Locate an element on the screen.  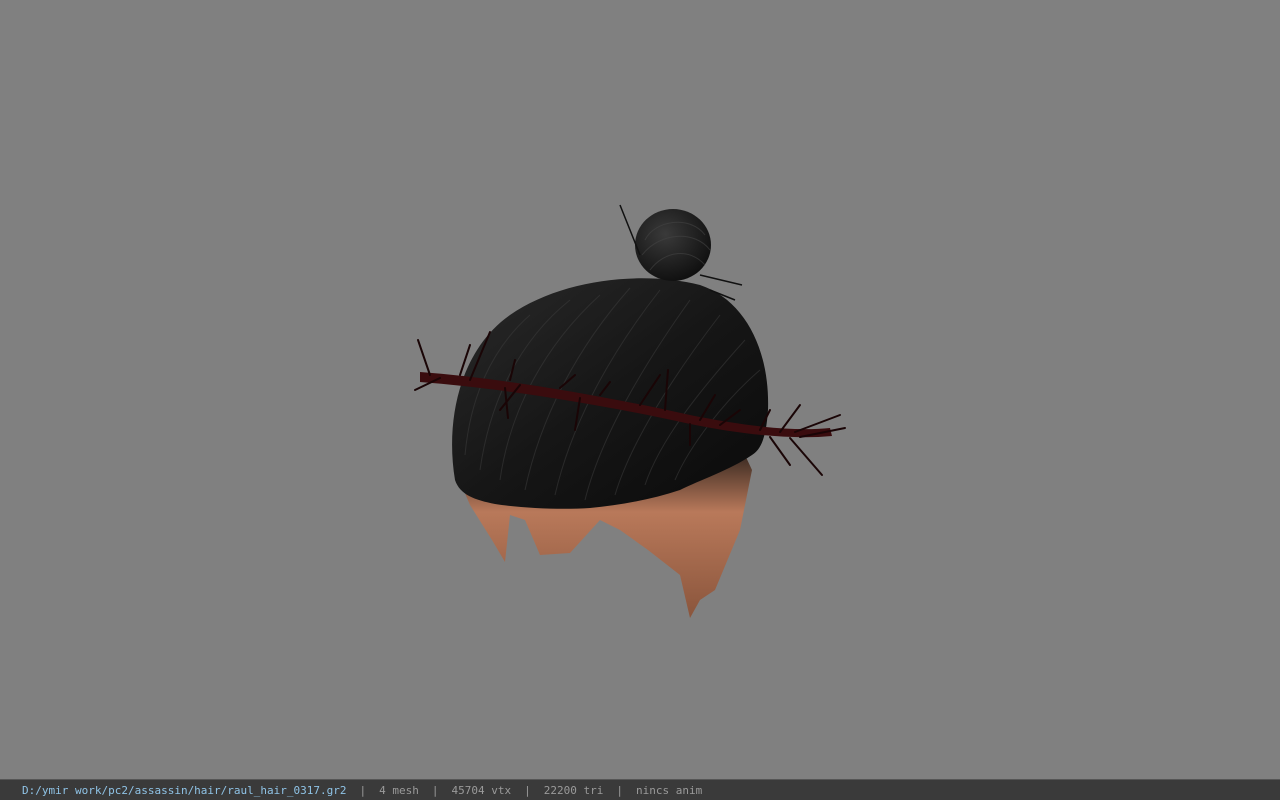
vertex-count: 45704 vtx is located at coordinates (481, 790).